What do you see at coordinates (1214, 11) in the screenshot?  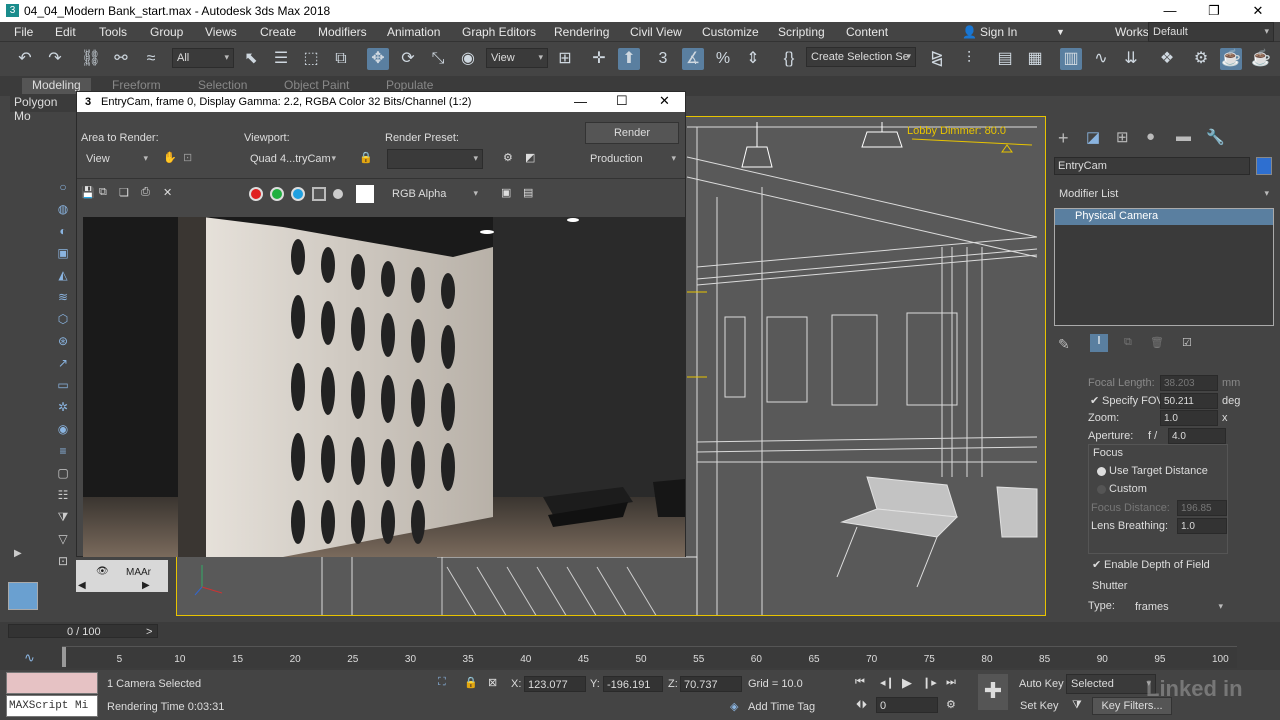 I see `maximize-button: ❐` at bounding box center [1214, 11].